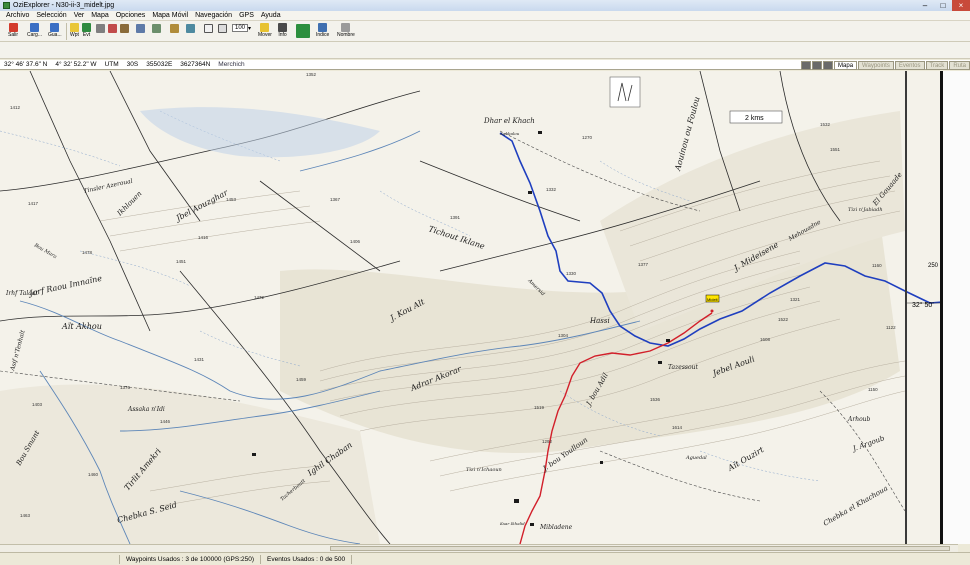 Image resolution: width=970 pixels, height=565 pixels. I want to click on menu-mapa: Mapa, so click(100, 15).